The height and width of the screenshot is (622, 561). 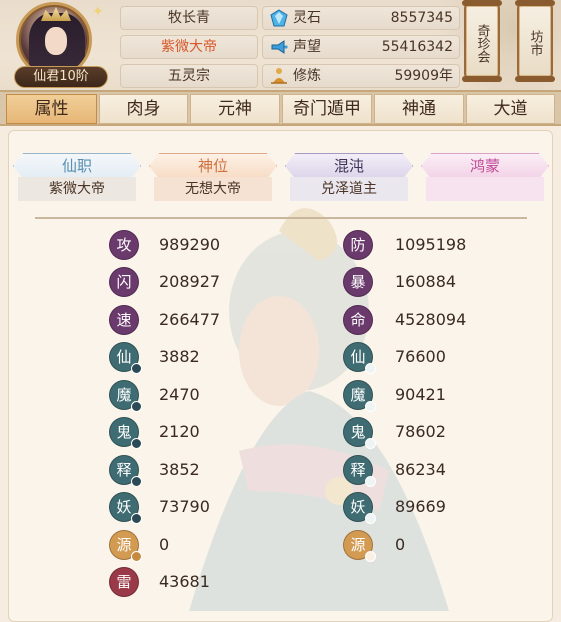 What do you see at coordinates (361, 47) in the screenshot?
I see `resource-reputation: 声望 55416342` at bounding box center [361, 47].